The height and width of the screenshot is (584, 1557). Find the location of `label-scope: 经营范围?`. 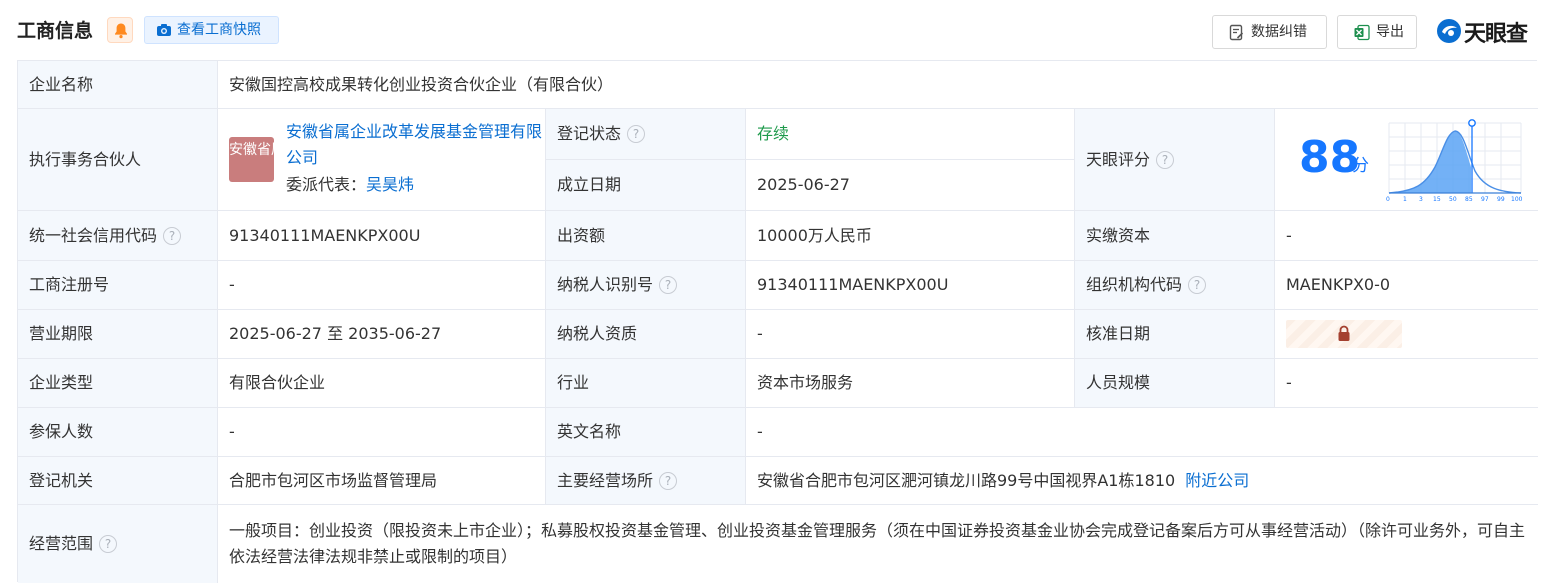

label-scope: 经营范围? is located at coordinates (118, 544).